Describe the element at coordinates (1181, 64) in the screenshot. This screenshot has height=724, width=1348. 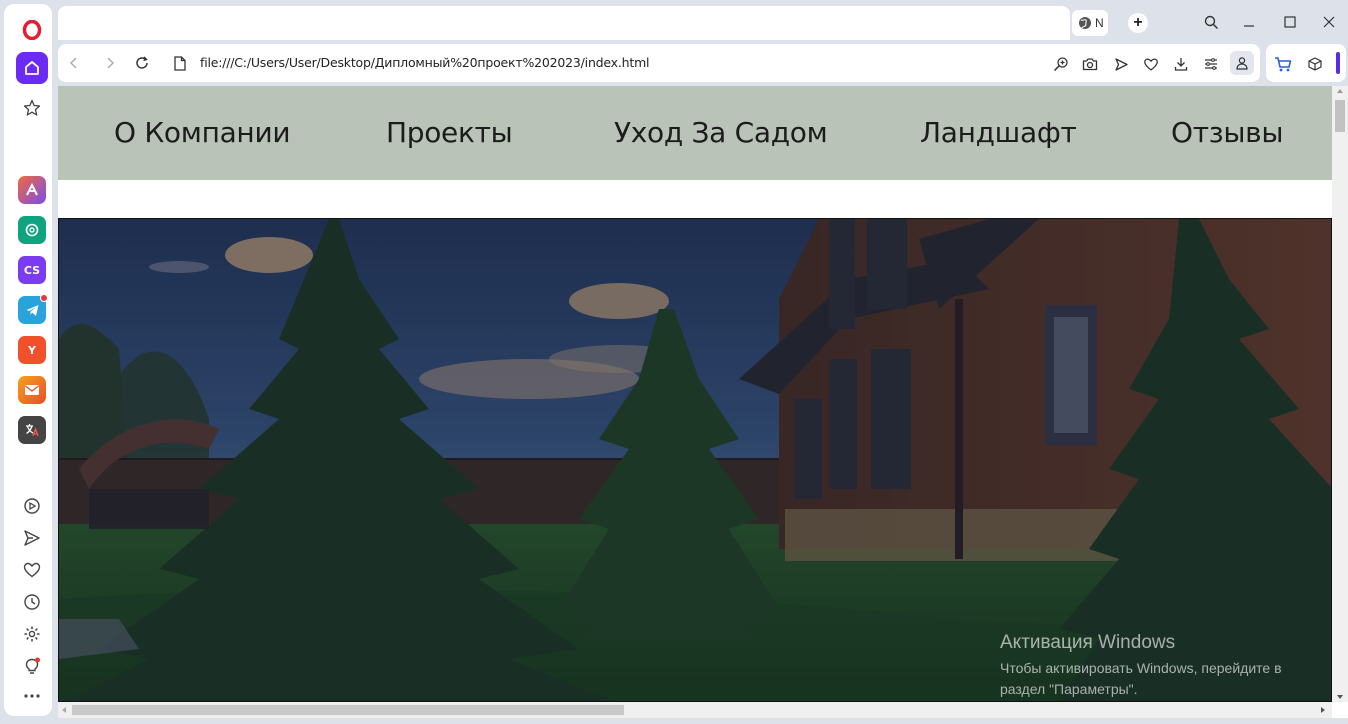
I see `download-icon` at that location.